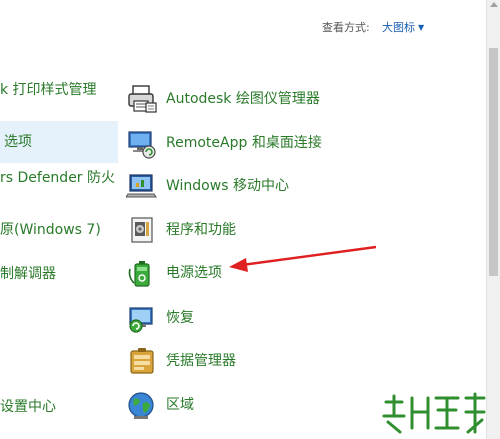 Image resolution: width=500 pixels, height=439 pixels. What do you see at coordinates (398, 27) in the screenshot?
I see `view-by-value: 大图标` at bounding box center [398, 27].